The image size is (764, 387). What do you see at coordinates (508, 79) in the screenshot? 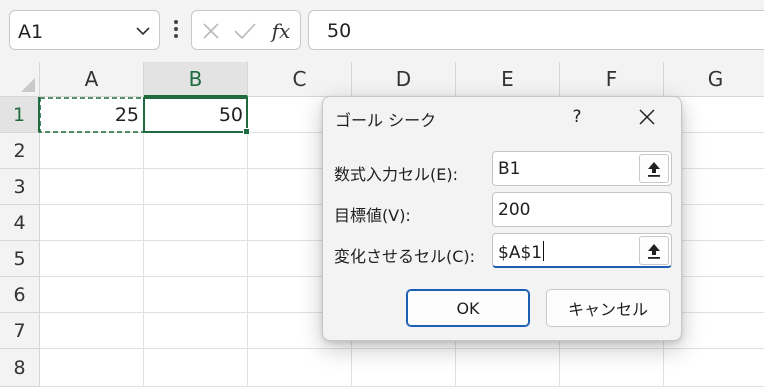
I see `column-header-e: E` at bounding box center [508, 79].